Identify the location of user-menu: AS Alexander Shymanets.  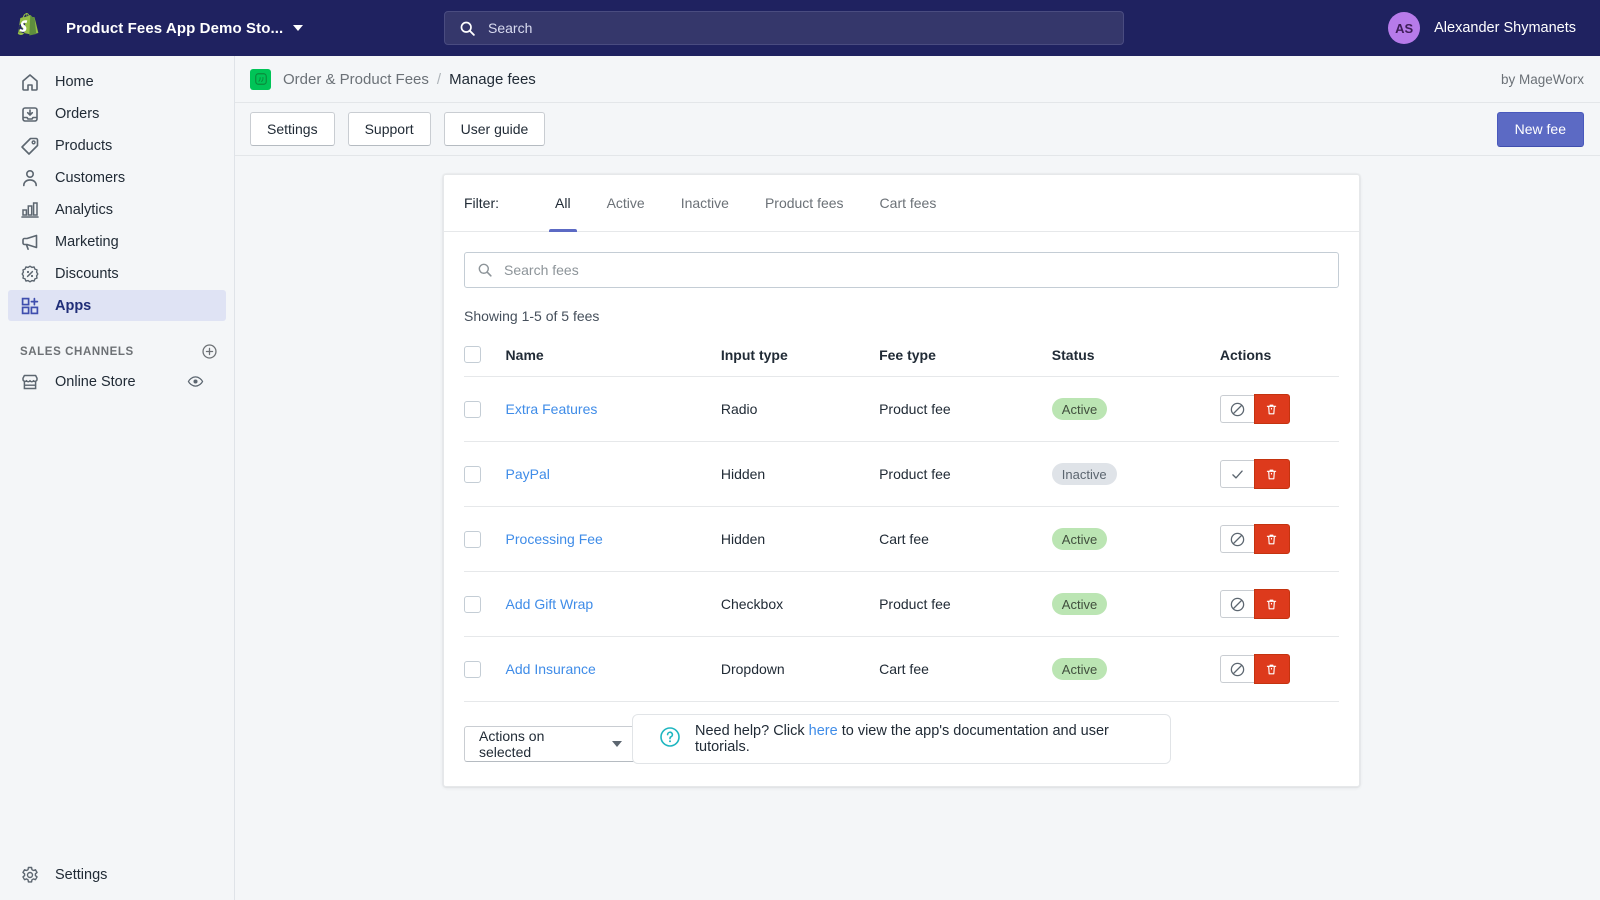
(1482, 28).